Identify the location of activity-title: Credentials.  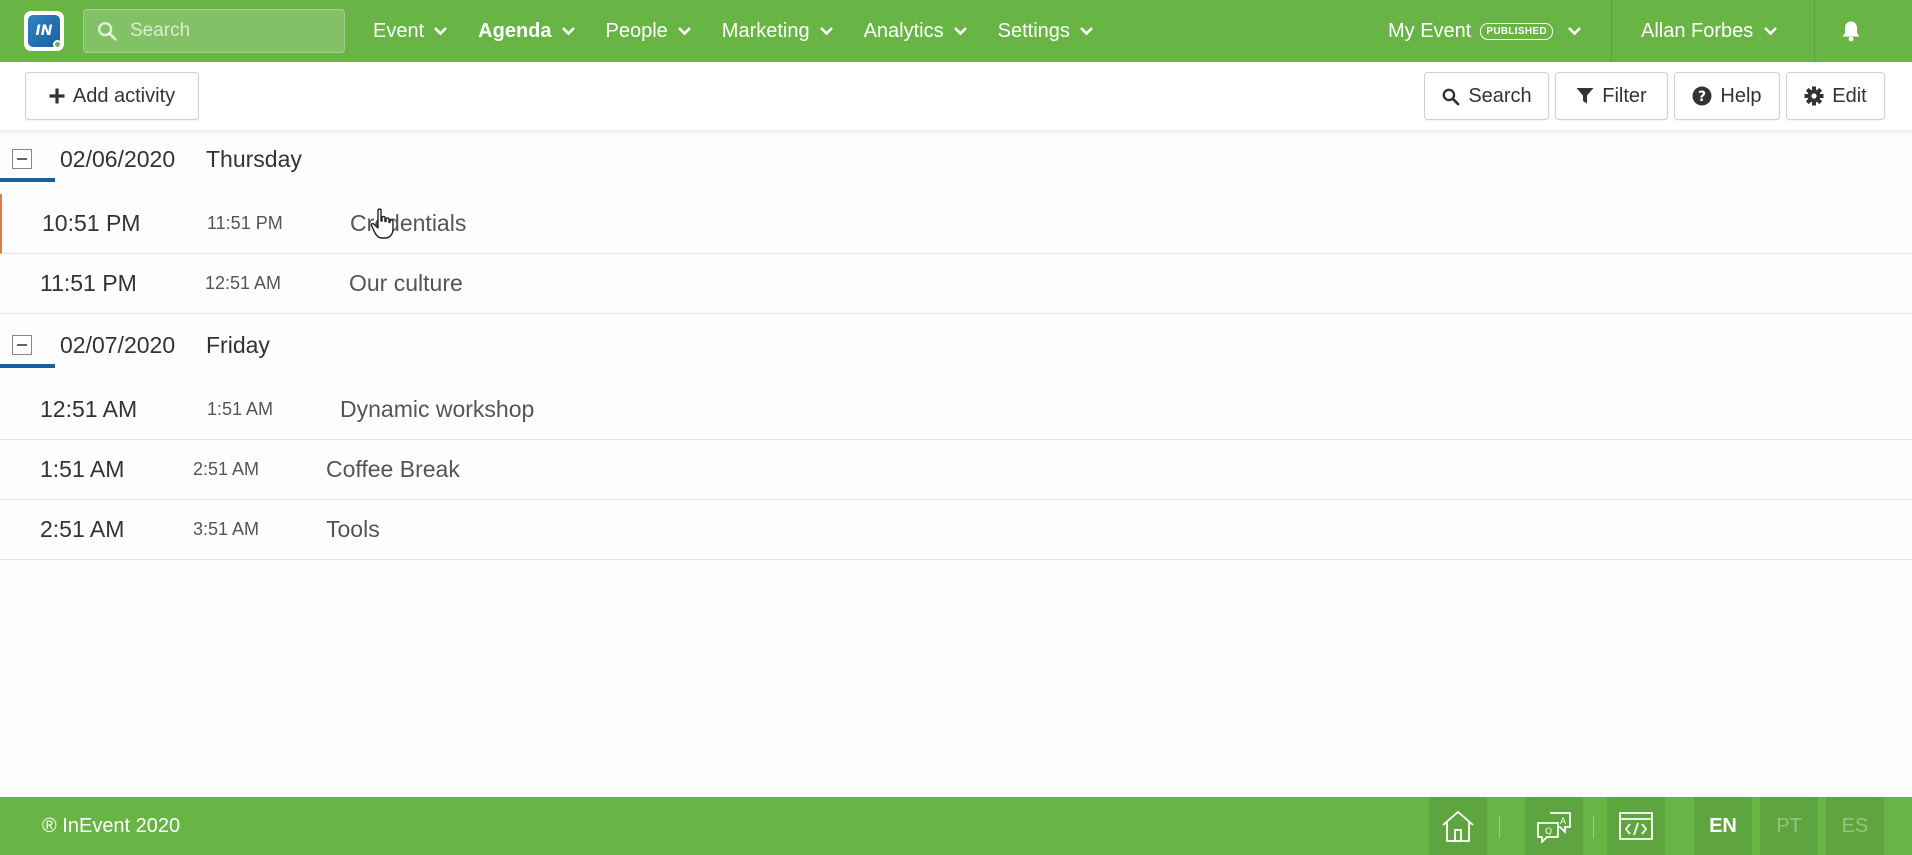
(408, 223).